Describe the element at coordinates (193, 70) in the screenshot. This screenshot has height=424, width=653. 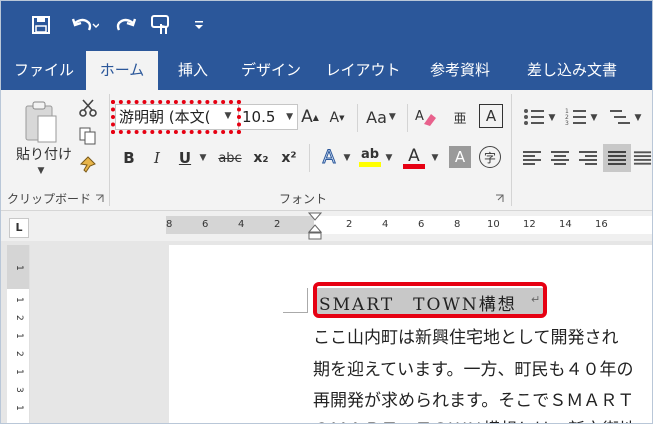
I see `tab-insert: 挿入` at that location.